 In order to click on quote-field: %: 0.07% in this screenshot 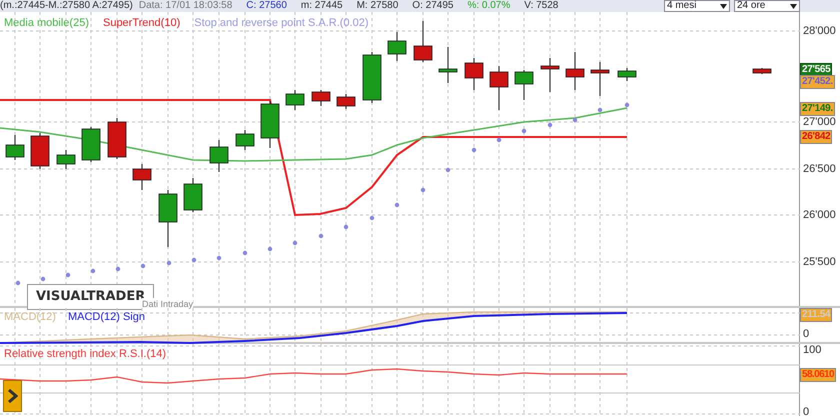, I will do `click(488, 6)`.